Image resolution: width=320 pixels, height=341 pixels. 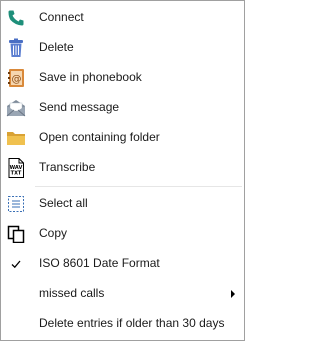 I want to click on trash-icon, so click(x=16, y=48).